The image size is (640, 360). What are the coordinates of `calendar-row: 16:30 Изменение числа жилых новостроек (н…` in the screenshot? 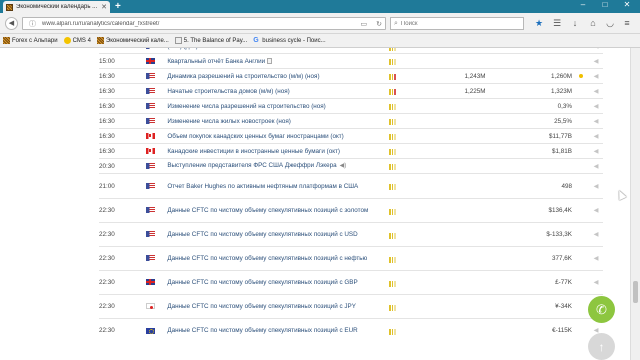 It's located at (351, 121).